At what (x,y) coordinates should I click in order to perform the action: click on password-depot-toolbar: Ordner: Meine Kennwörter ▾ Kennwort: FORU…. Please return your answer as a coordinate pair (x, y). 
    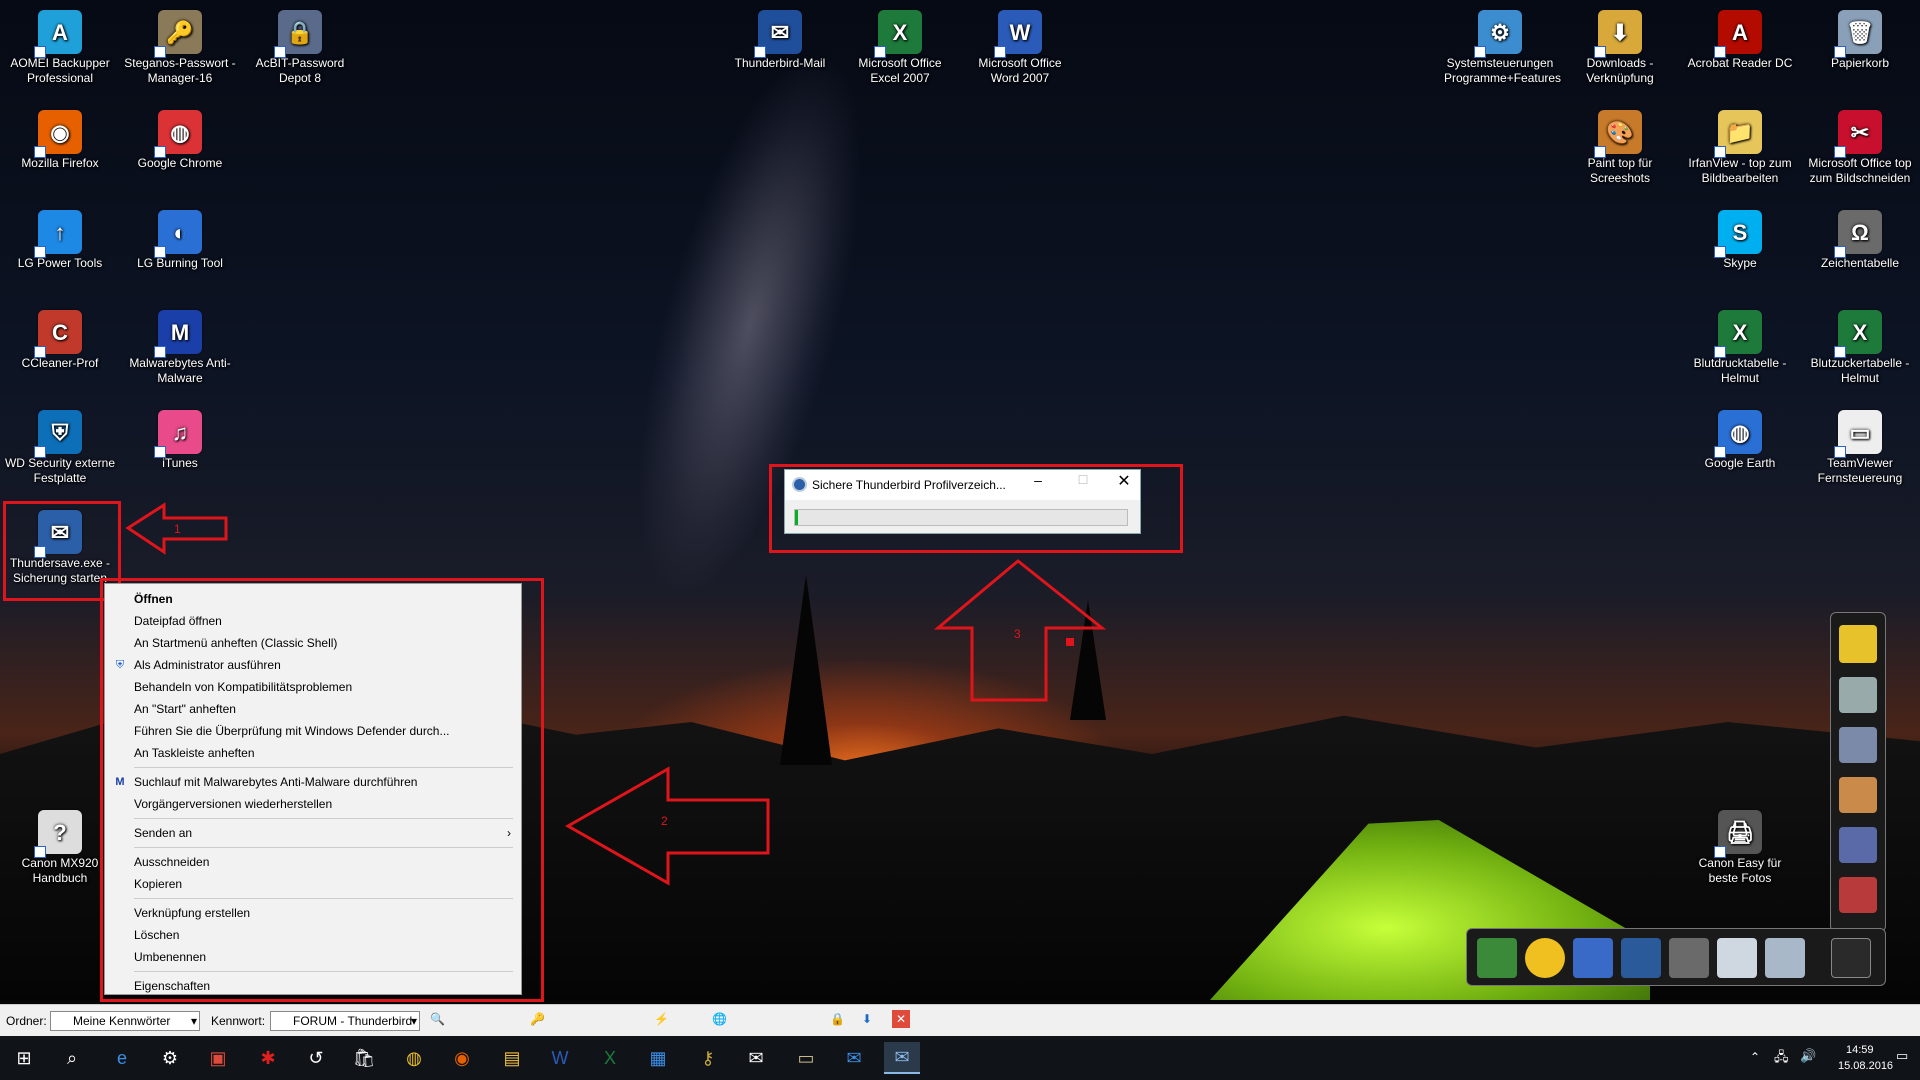
    Looking at the image, I should click on (960, 1020).